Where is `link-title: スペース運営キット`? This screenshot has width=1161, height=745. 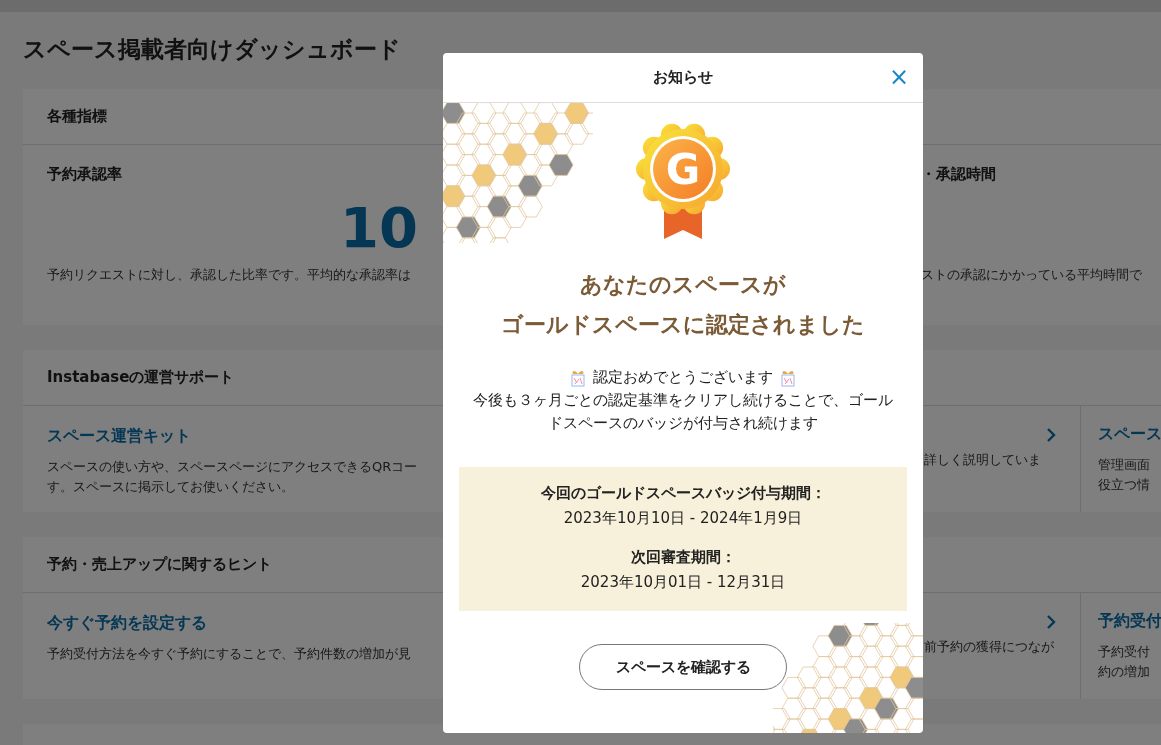 link-title: スペース運営キット is located at coordinates (119, 436).